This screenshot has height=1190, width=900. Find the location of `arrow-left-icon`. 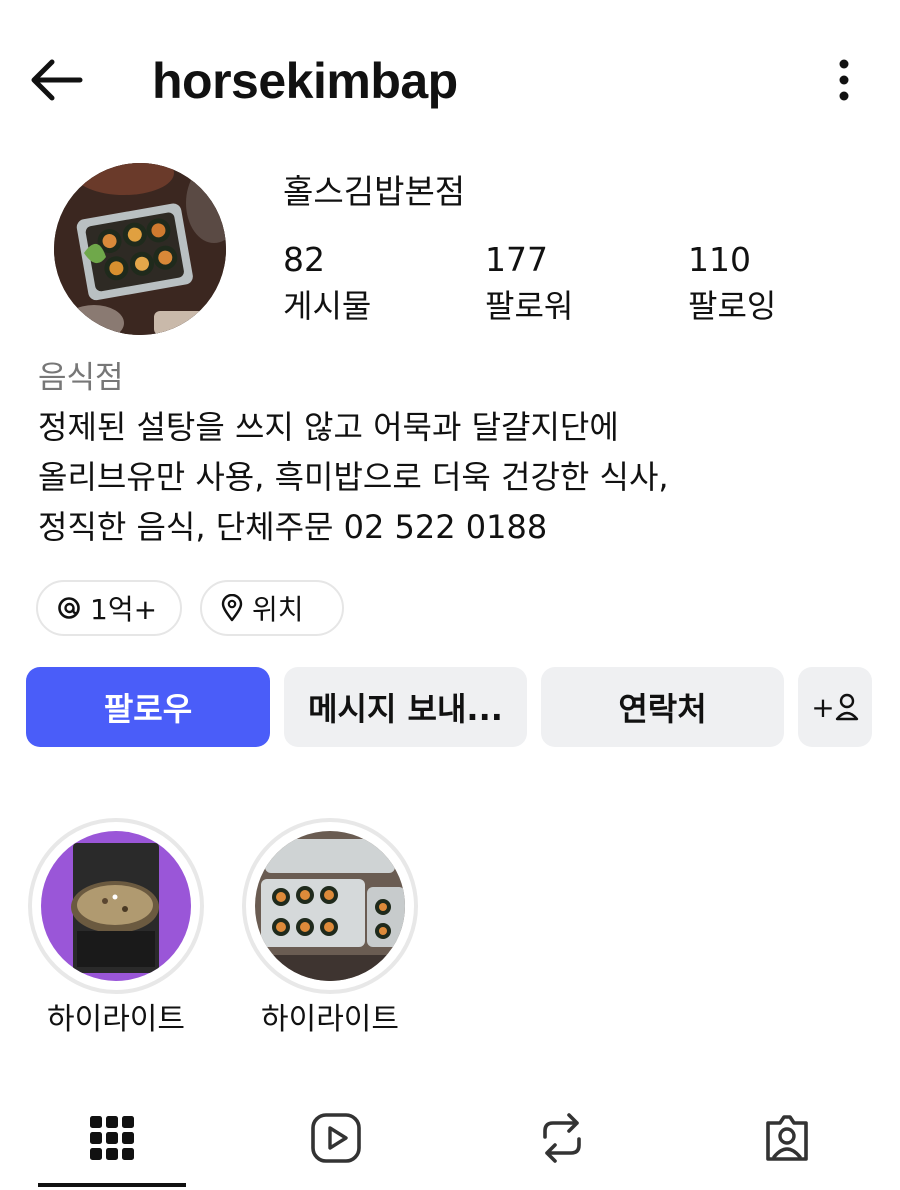

arrow-left-icon is located at coordinates (57, 80).